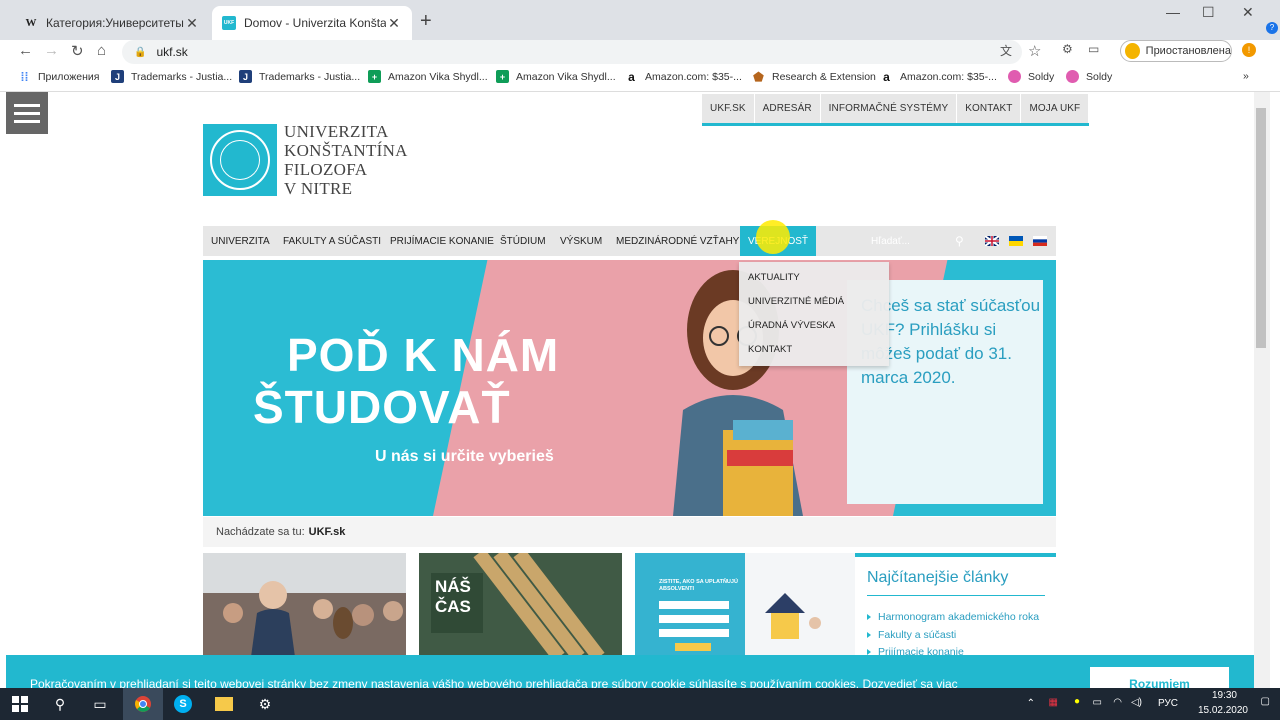 The width and height of the screenshot is (1280, 720). Describe the element at coordinates (520, 605) in the screenshot. I see `news-card-magazine: NÁŠ ČAS` at that location.